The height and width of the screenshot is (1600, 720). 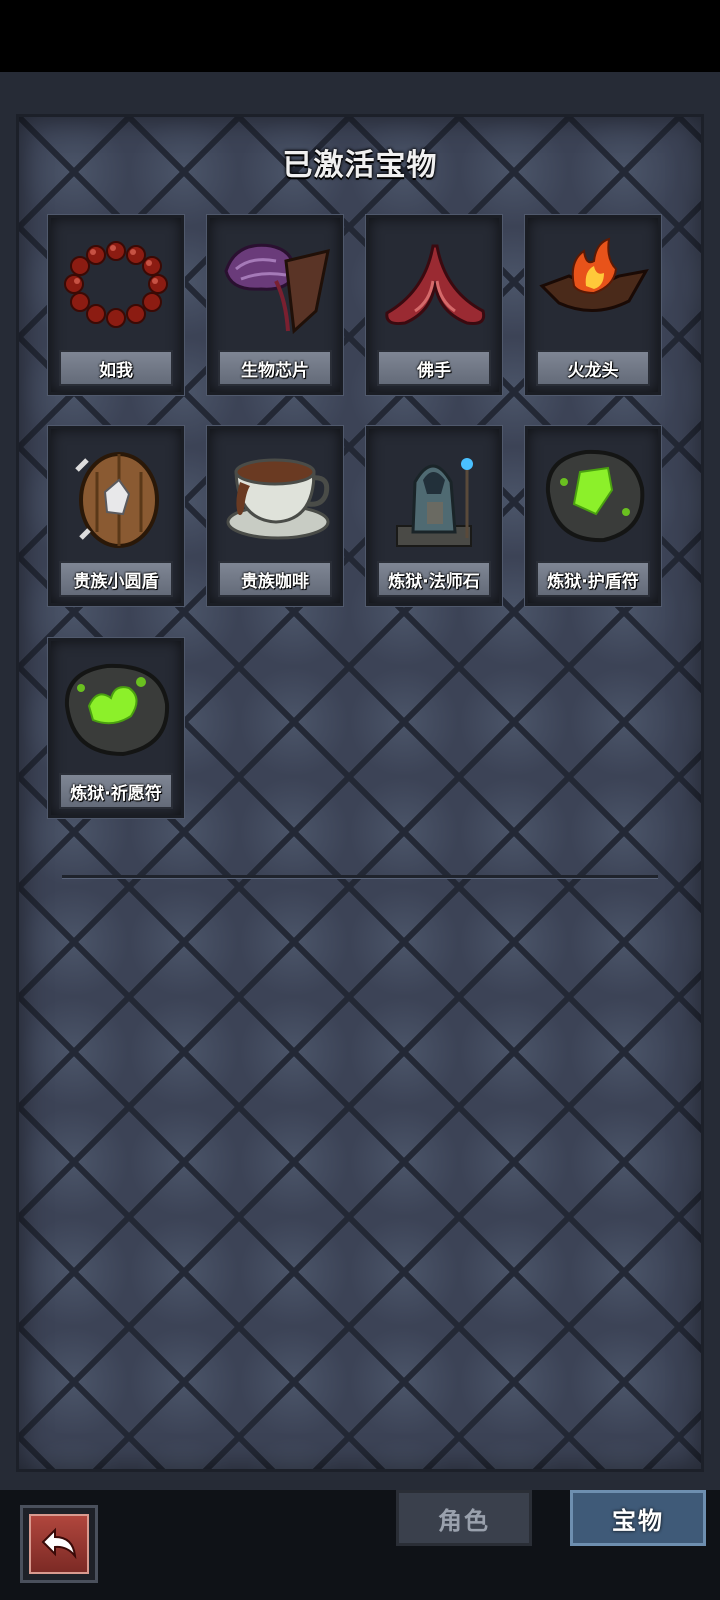 What do you see at coordinates (116, 497) in the screenshot?
I see `round-shield-icon` at bounding box center [116, 497].